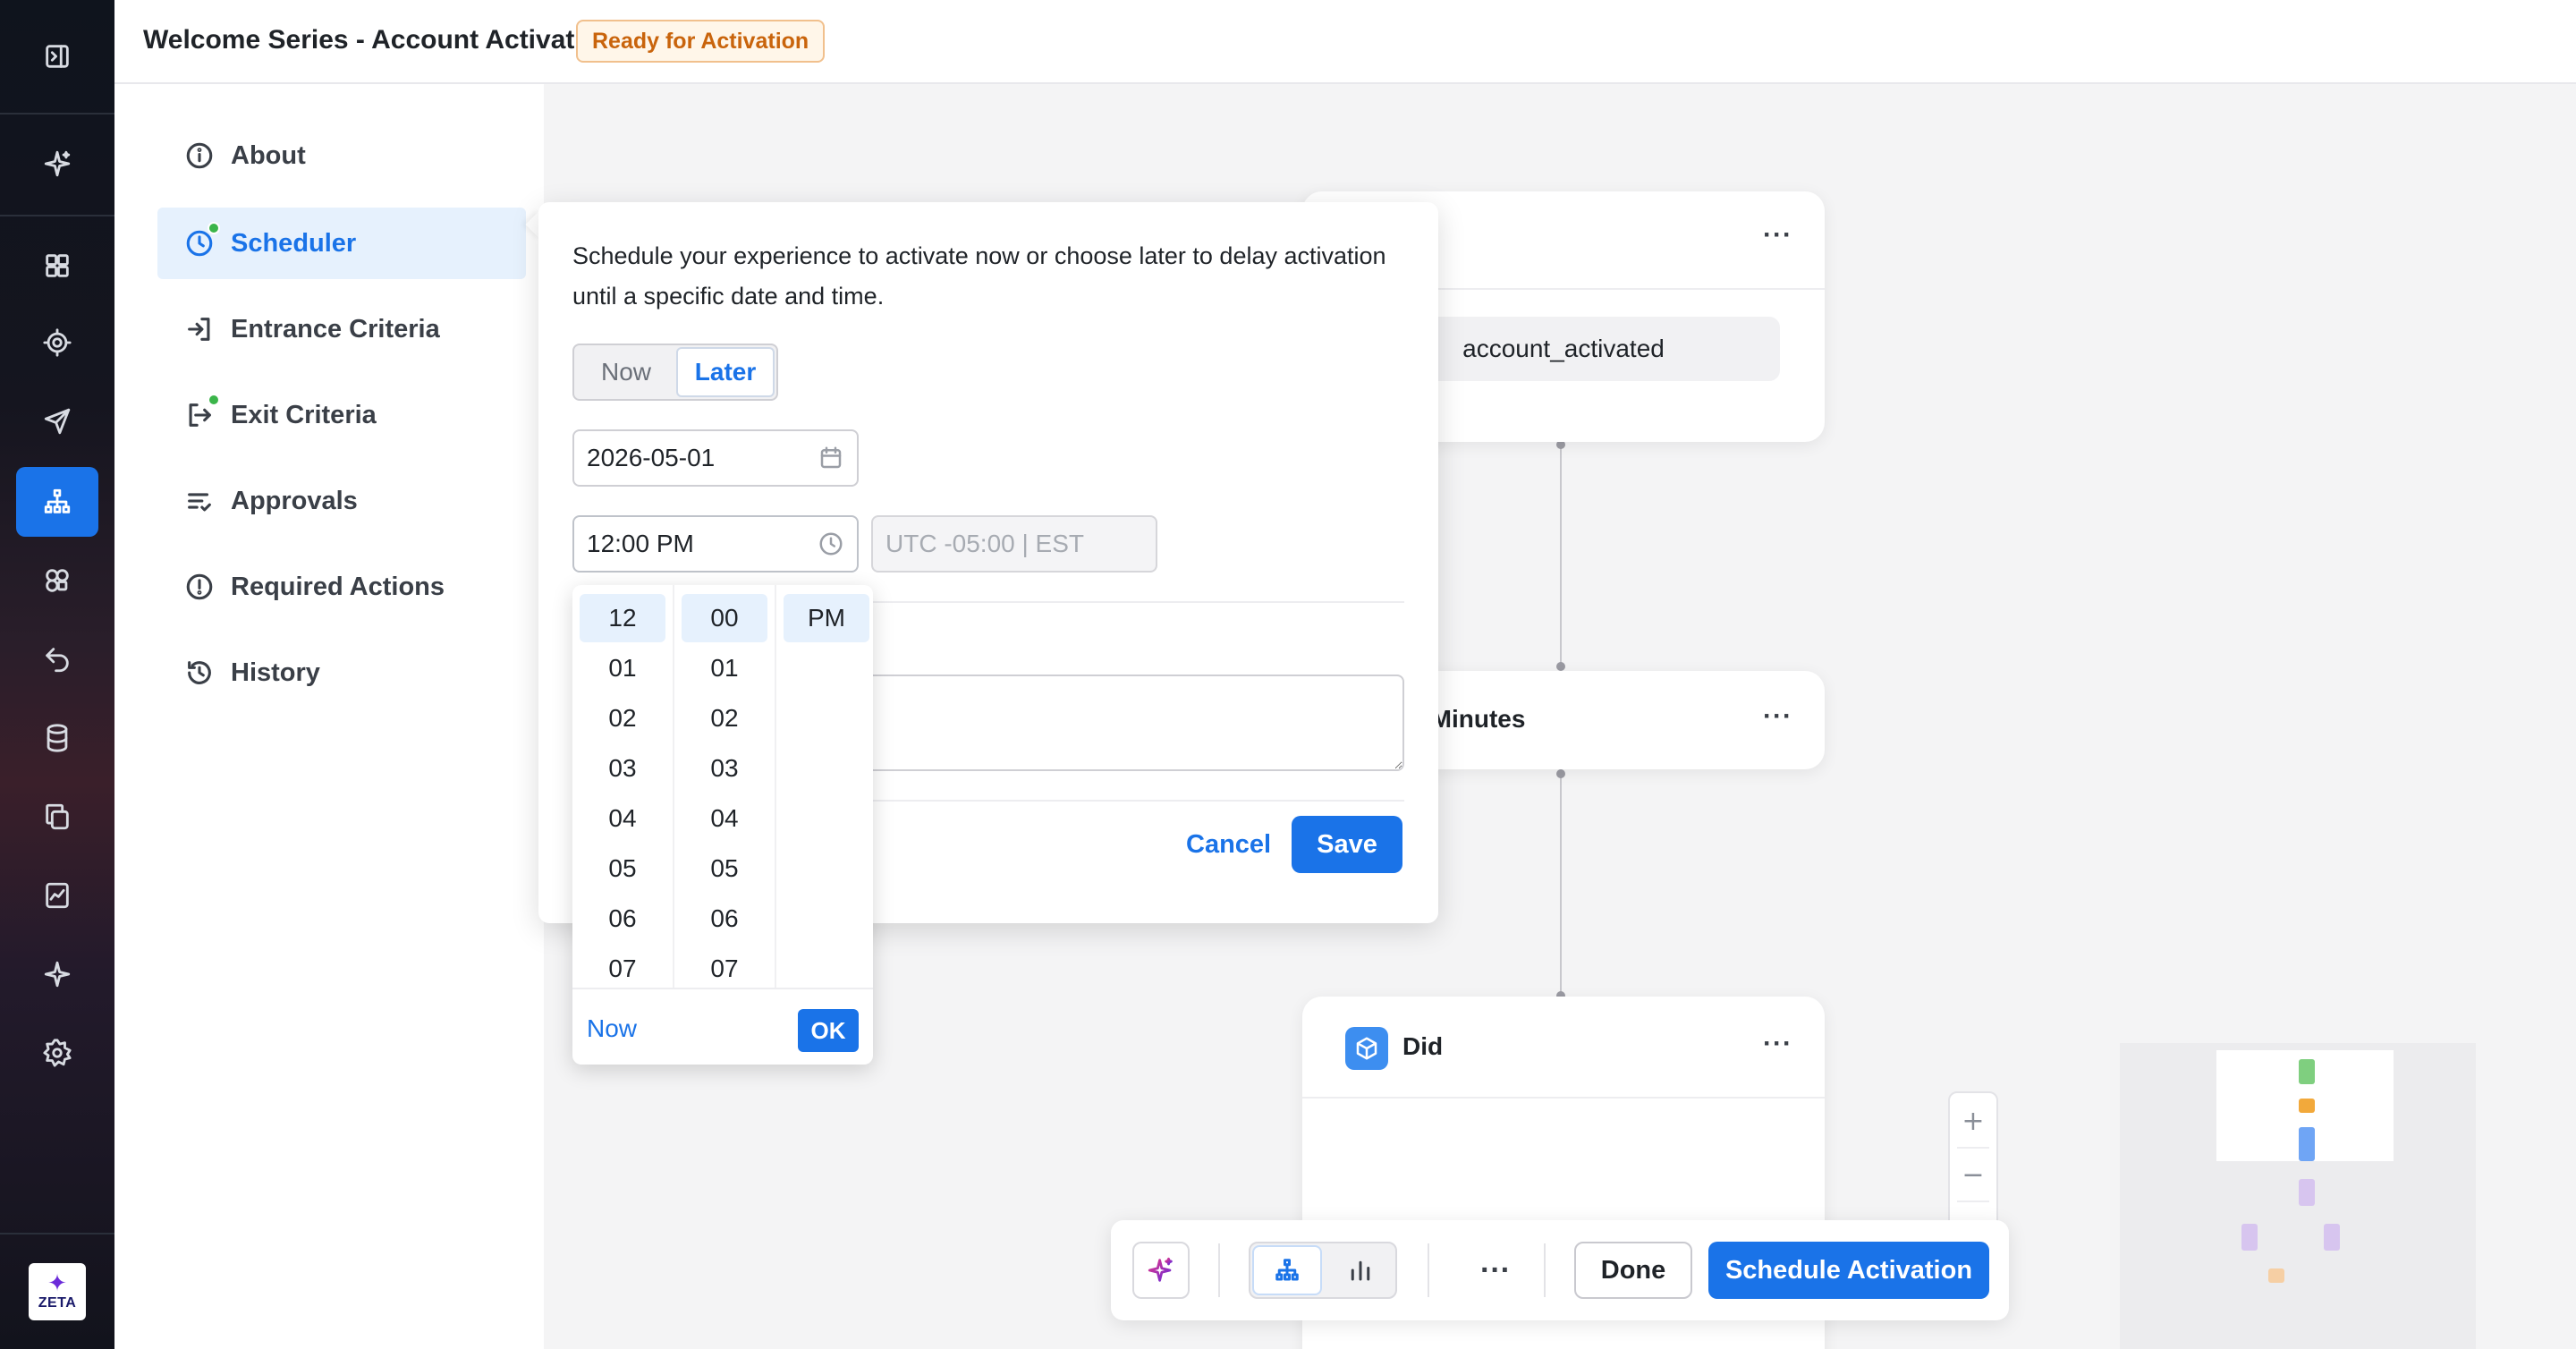 The width and height of the screenshot is (2576, 1349). What do you see at coordinates (57, 1303) in the screenshot?
I see `logo-text: ZETA` at bounding box center [57, 1303].